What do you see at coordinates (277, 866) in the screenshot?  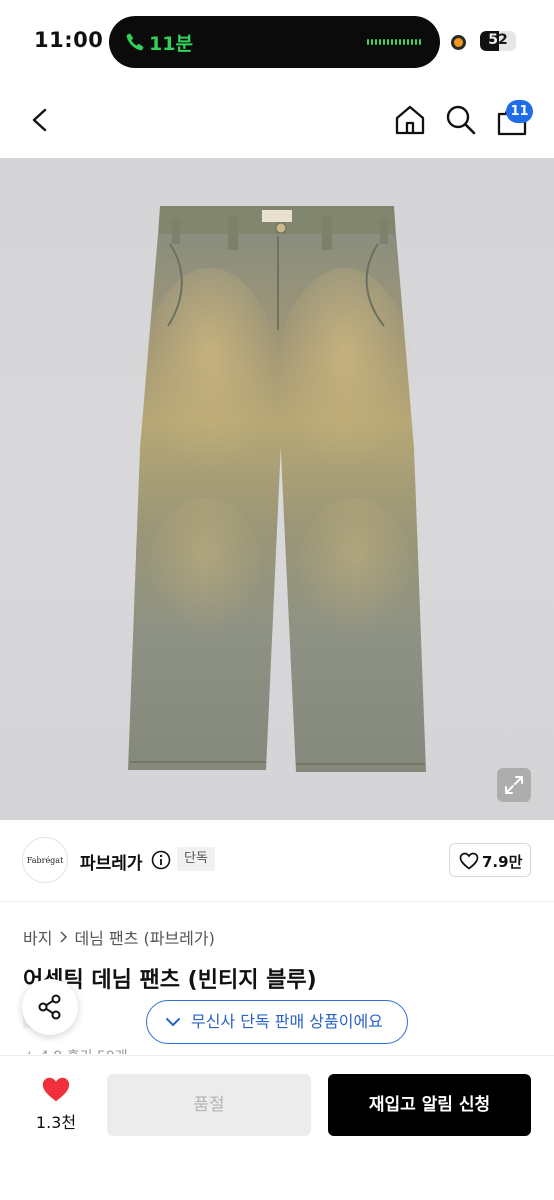 I see `brand-row: Fabrégat 파브레가 단독 7.9만` at bounding box center [277, 866].